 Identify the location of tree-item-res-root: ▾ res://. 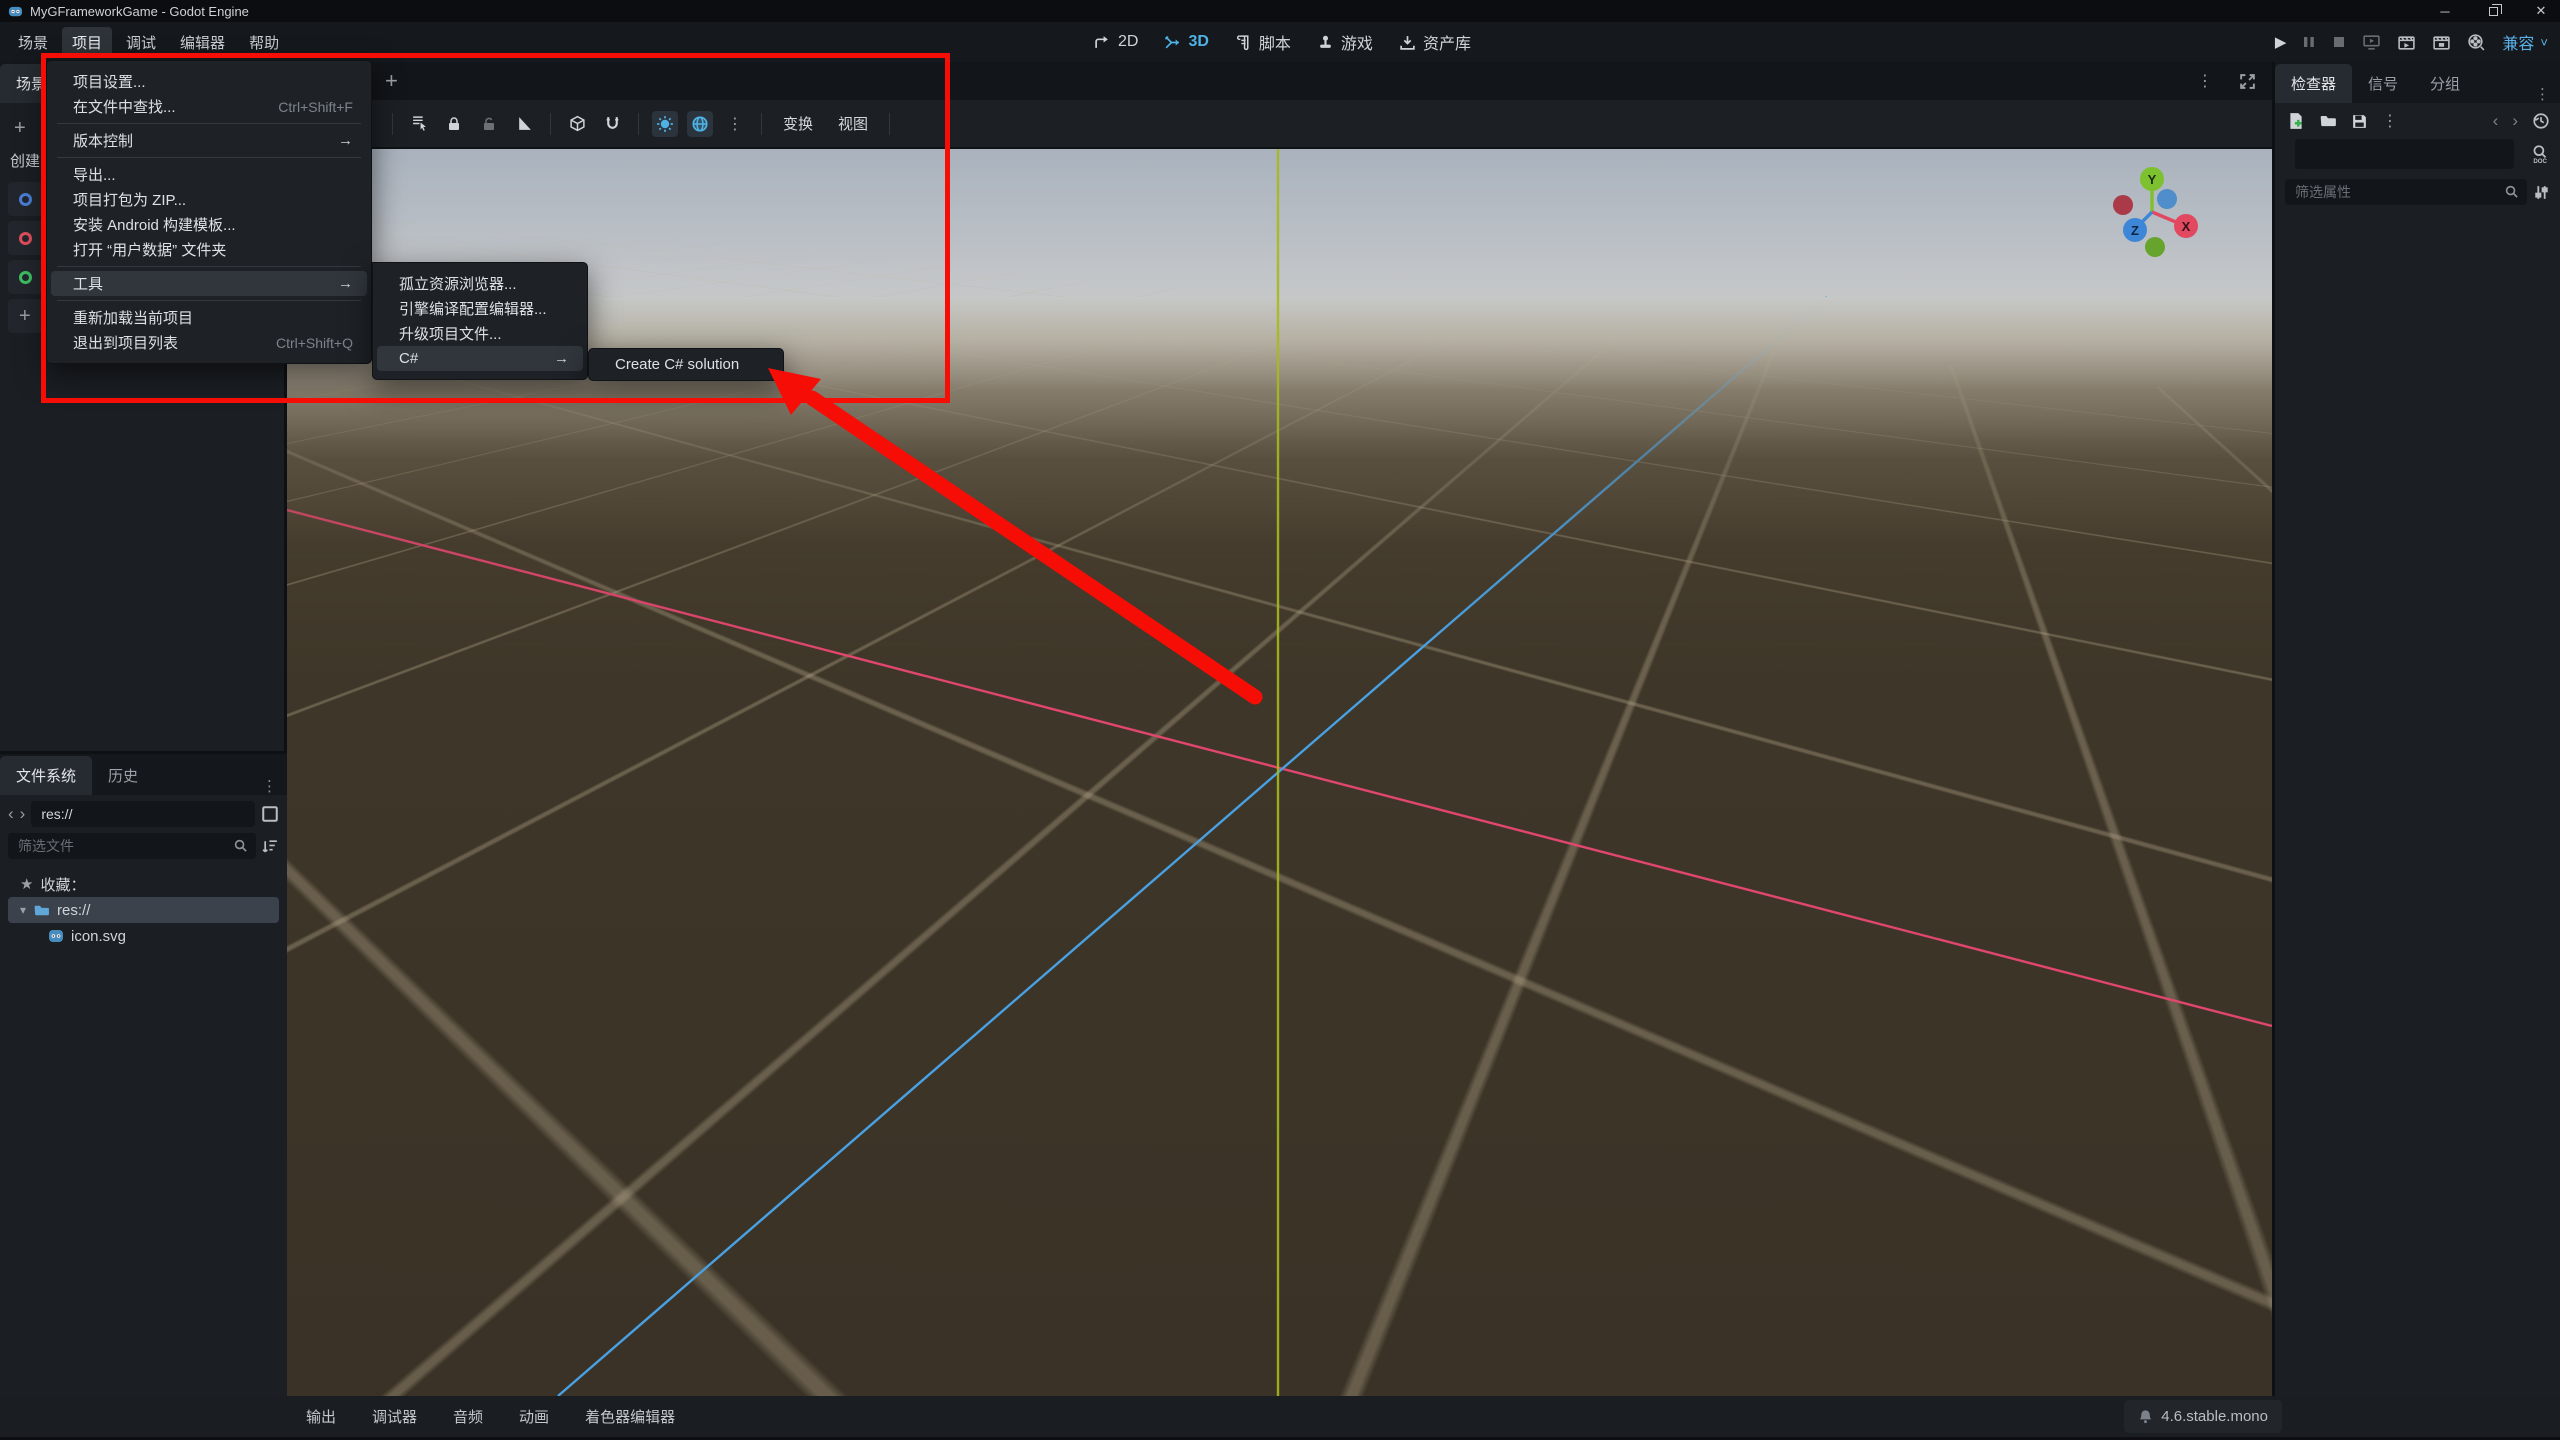
(143, 910).